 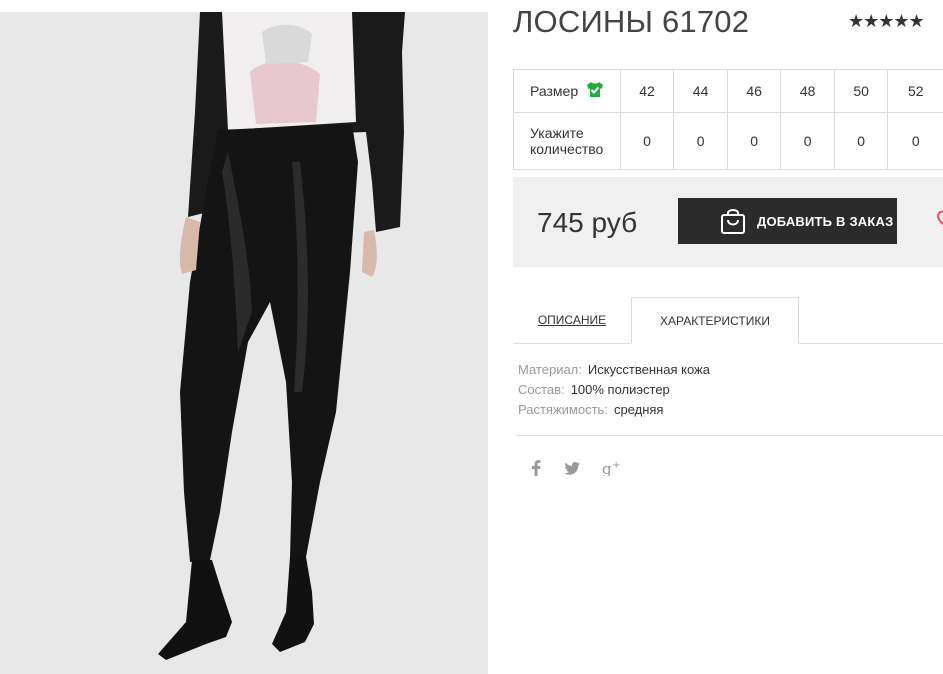 I want to click on product-title: ЛОСИНЫ 61702, so click(x=631, y=21).